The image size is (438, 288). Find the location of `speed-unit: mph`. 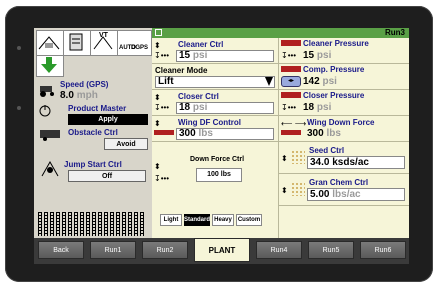

speed-unit: mph is located at coordinates (87, 95).